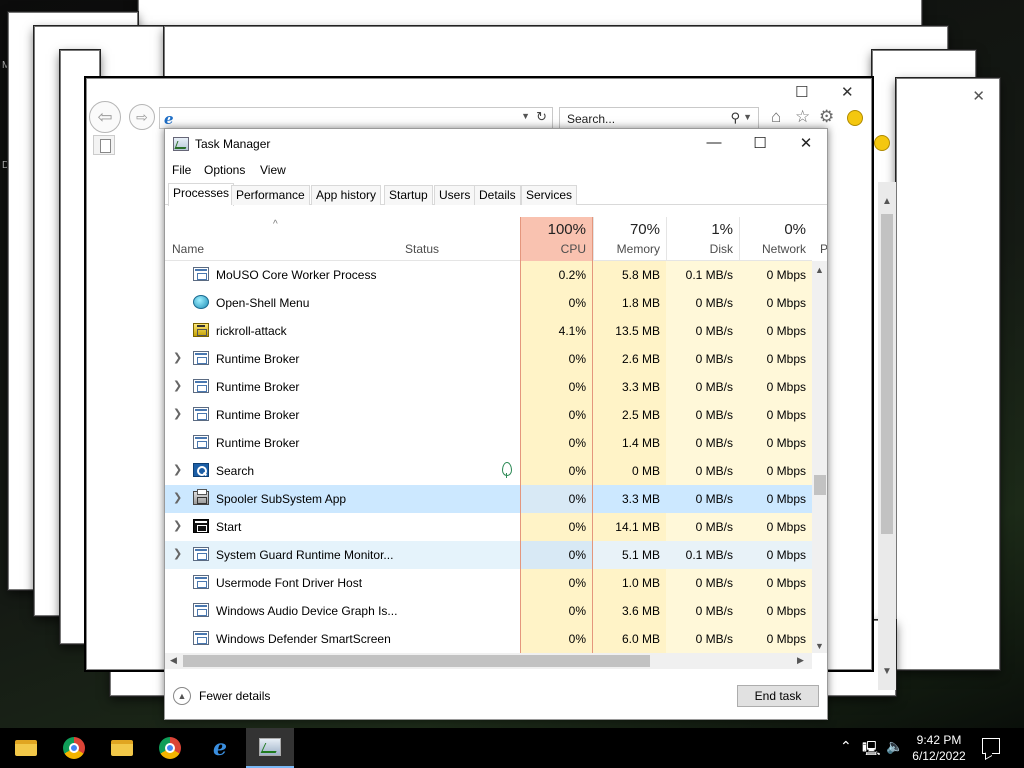 This screenshot has height=768, width=1024. What do you see at coordinates (346, 195) in the screenshot?
I see `tab-app-history: App history` at bounding box center [346, 195].